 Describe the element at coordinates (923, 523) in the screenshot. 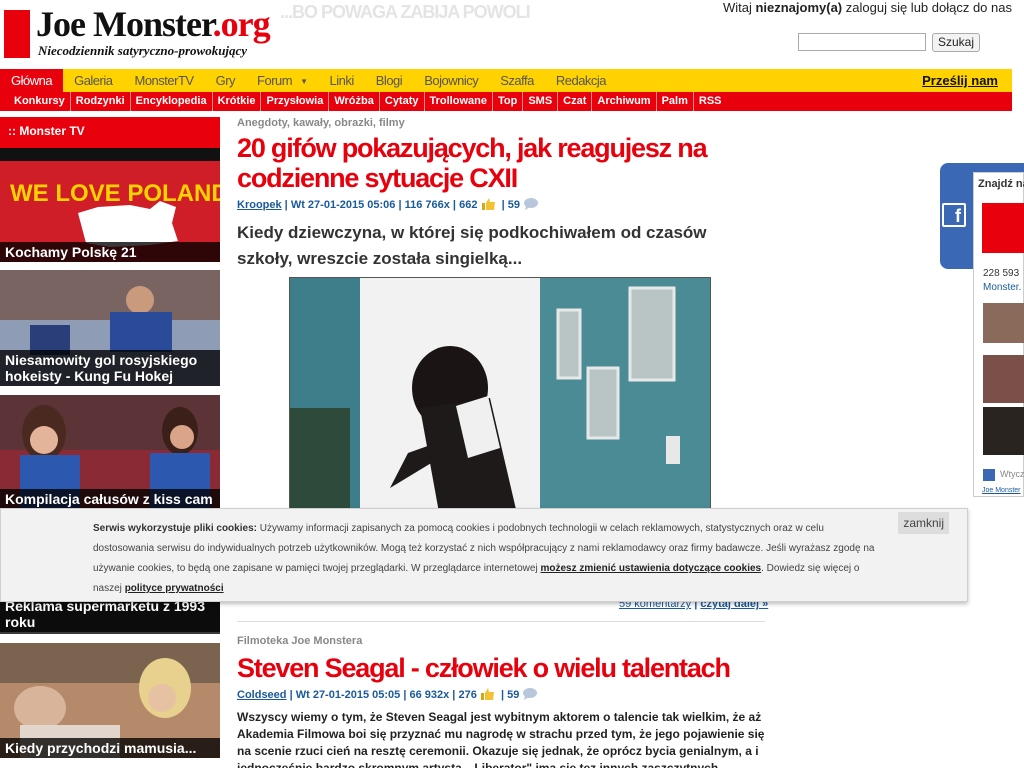

I see `cookie-close-button: zamknij` at that location.